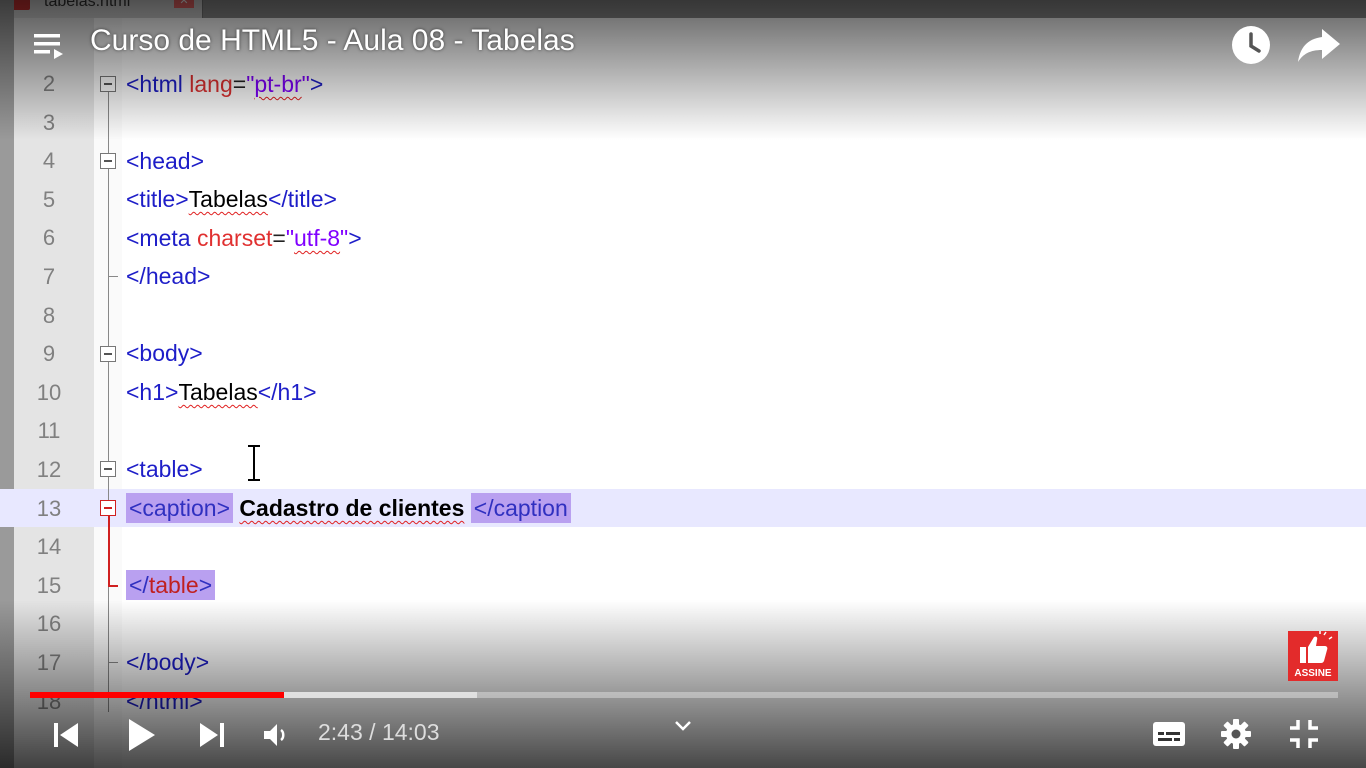 This screenshot has height=768, width=1366. What do you see at coordinates (165, 161) in the screenshot?
I see `code-line-4: <head>` at bounding box center [165, 161].